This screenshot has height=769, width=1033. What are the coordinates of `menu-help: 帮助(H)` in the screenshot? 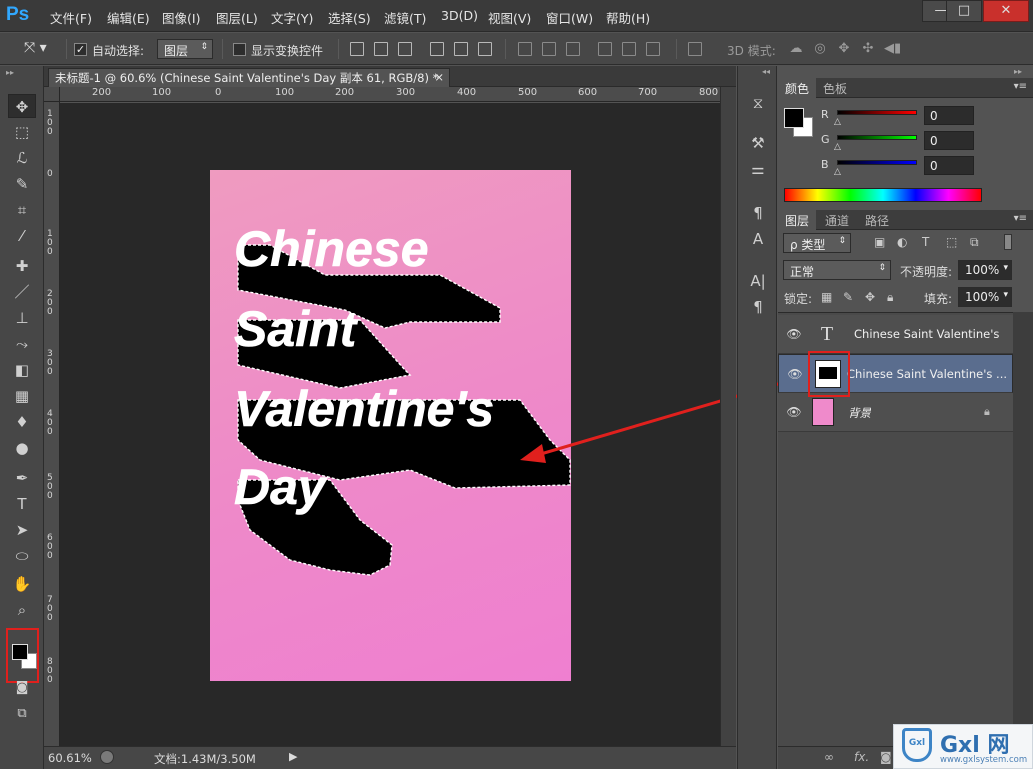 It's located at (628, 17).